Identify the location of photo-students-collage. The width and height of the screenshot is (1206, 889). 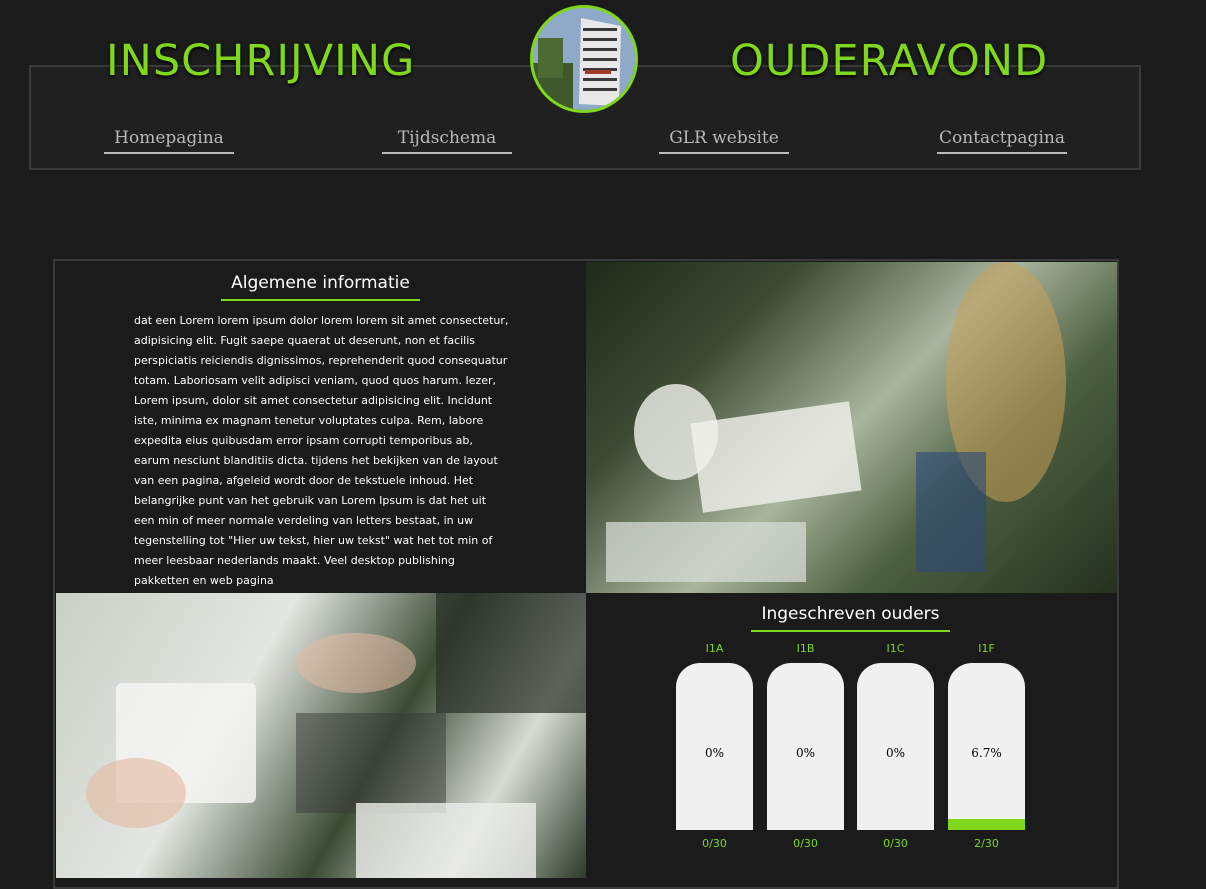
(321, 735).